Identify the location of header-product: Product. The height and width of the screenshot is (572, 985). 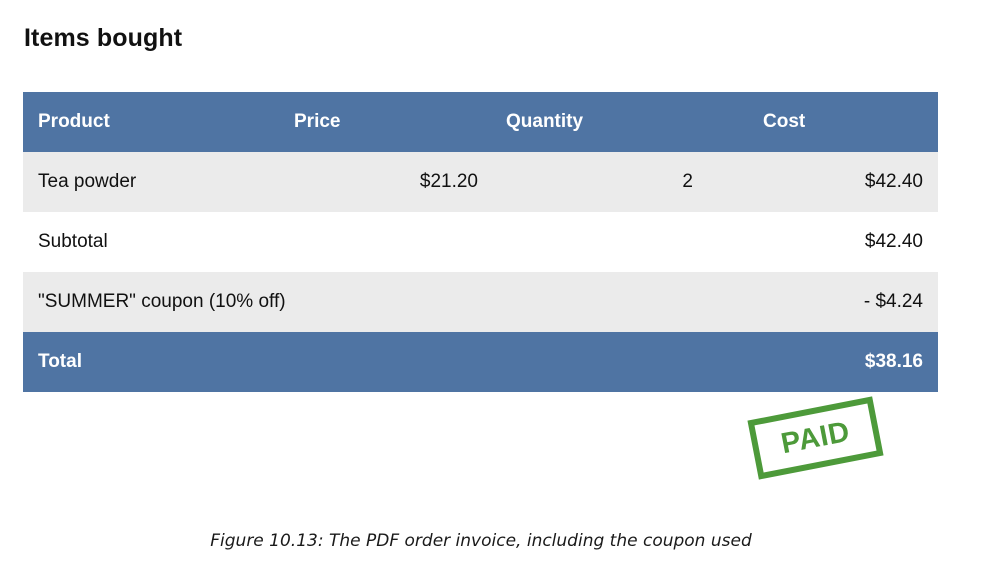
(74, 121).